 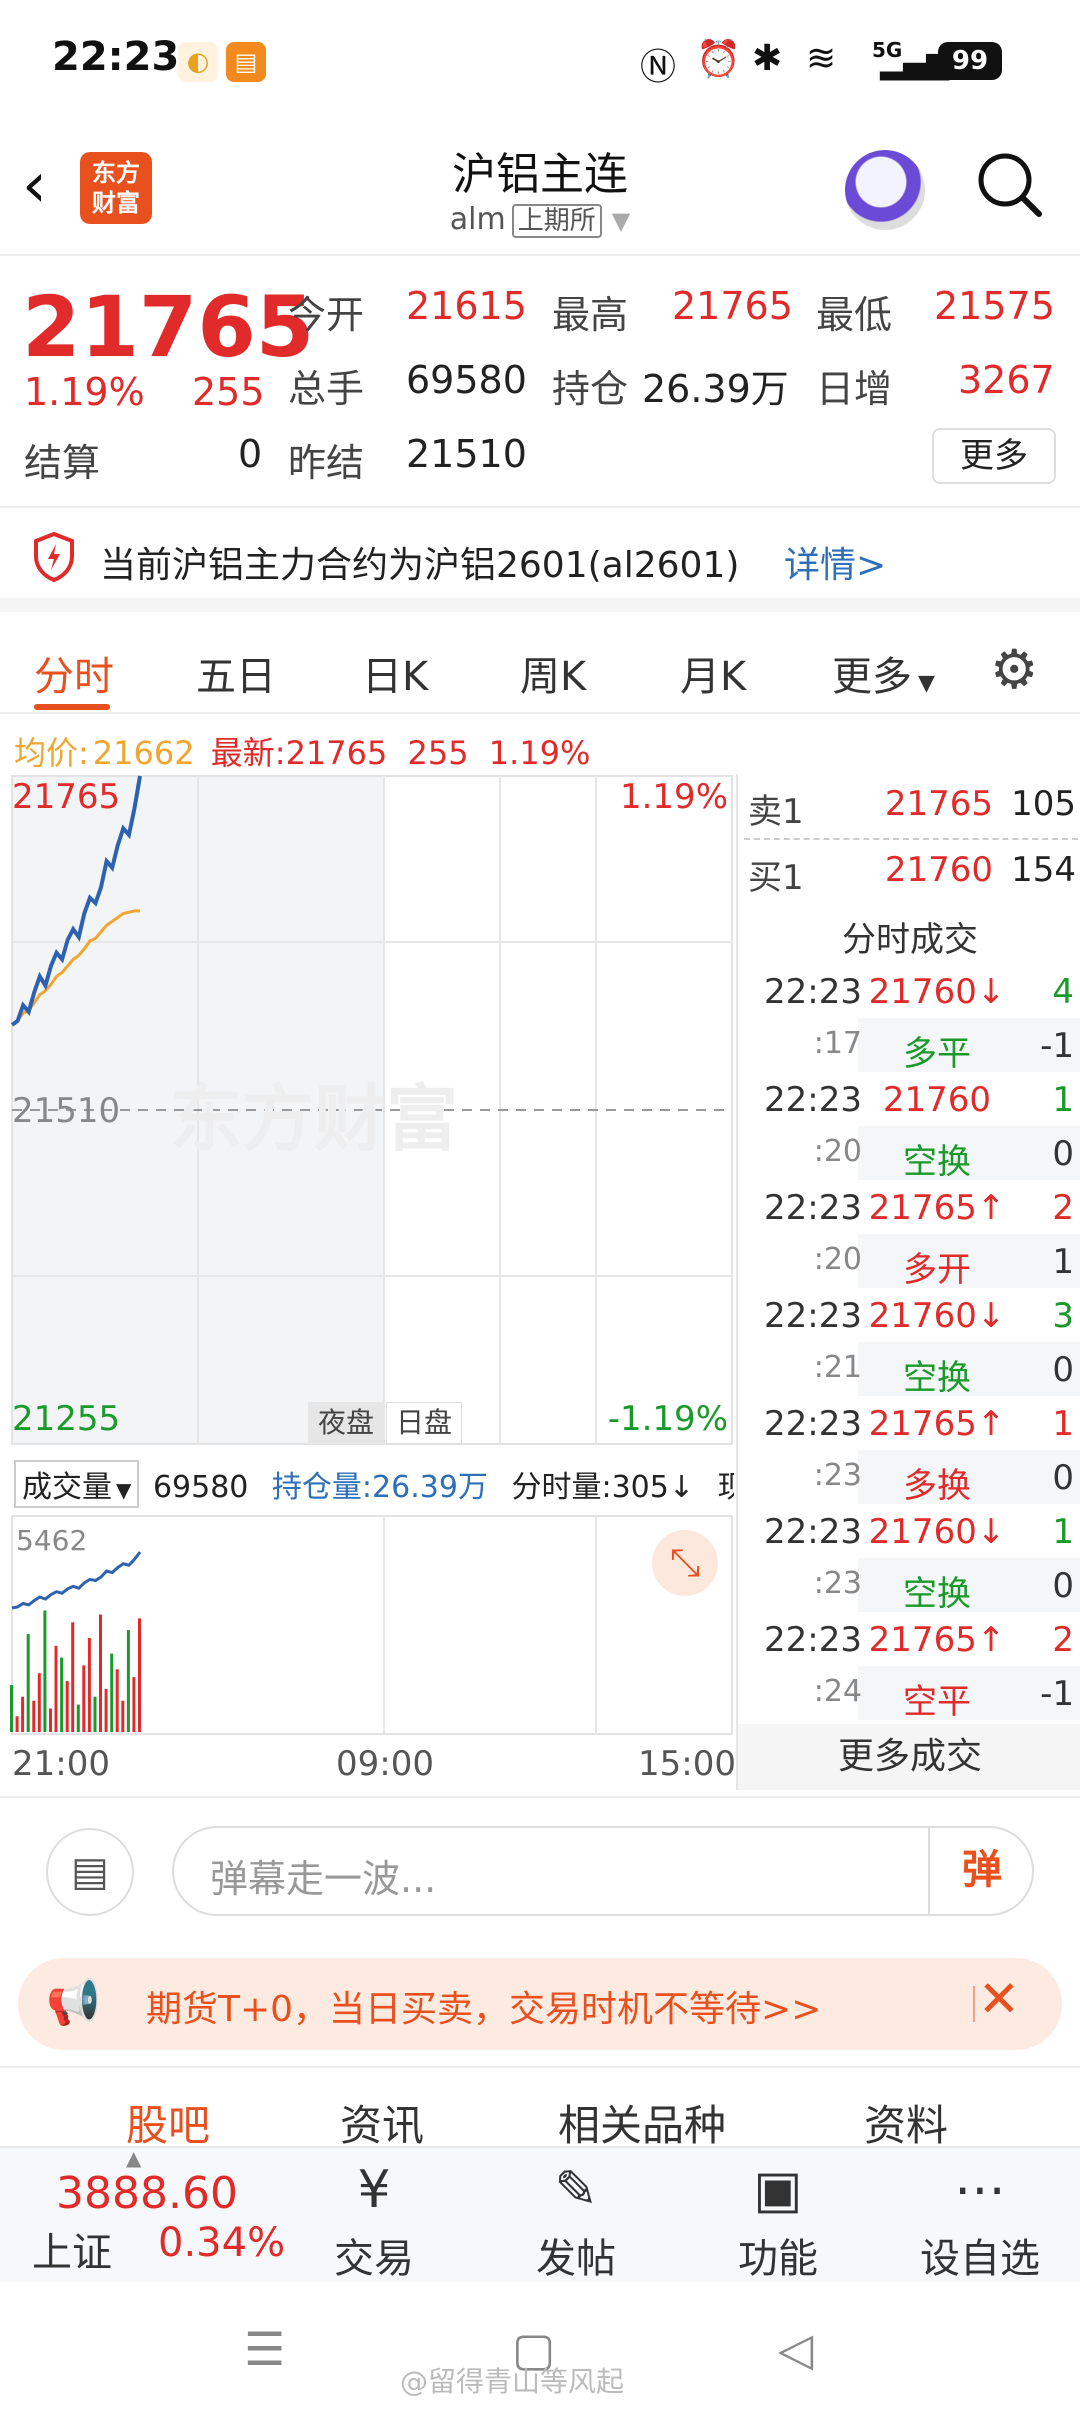 What do you see at coordinates (54, 557) in the screenshot?
I see `shield-icon` at bounding box center [54, 557].